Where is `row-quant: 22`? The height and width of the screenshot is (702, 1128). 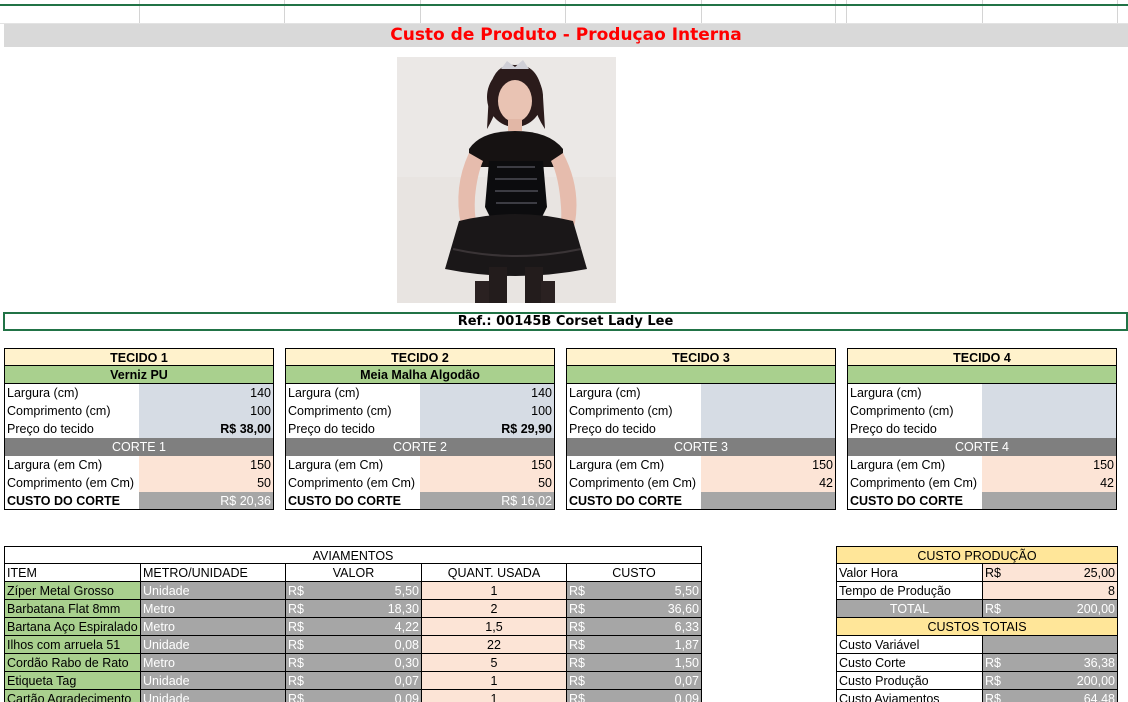
row-quant: 22 is located at coordinates (493, 645).